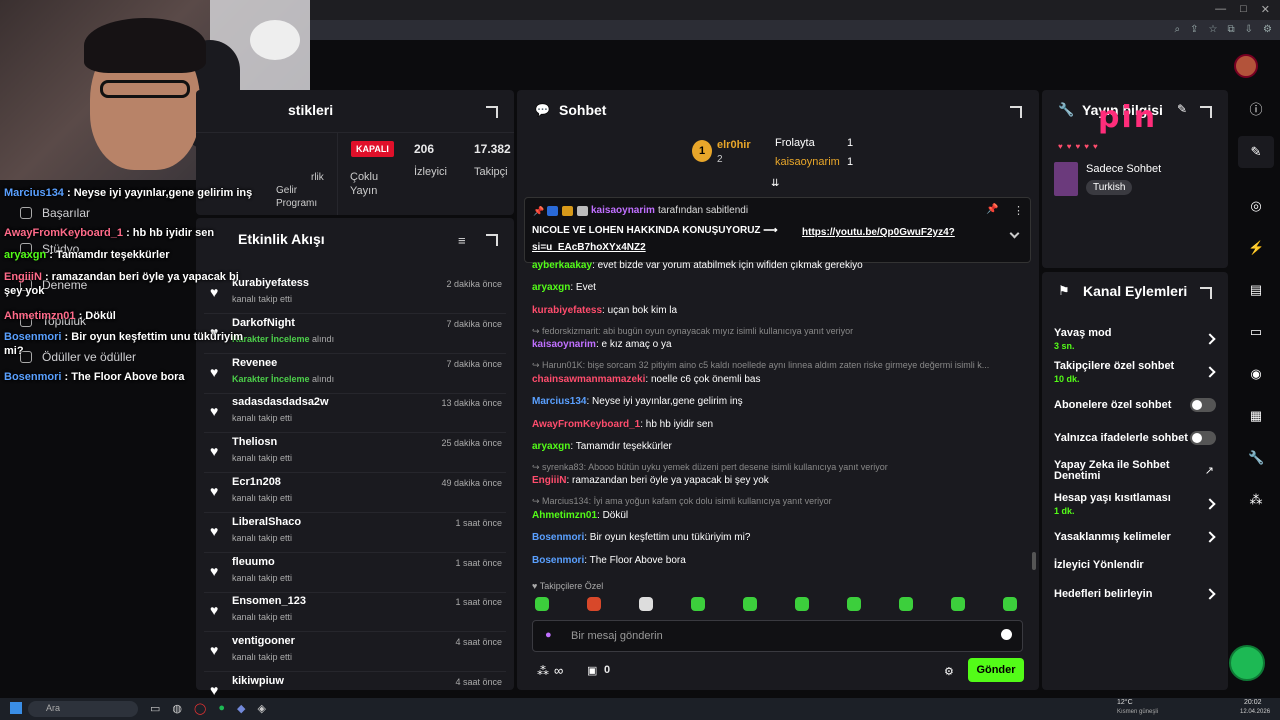  I want to click on activity-user: kikiwpiuw, so click(258, 681).